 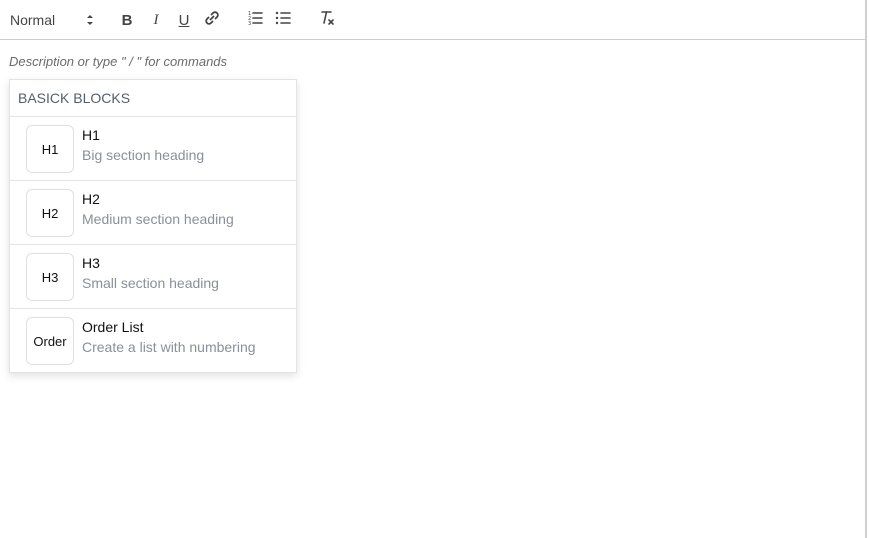 I want to click on underline-button: U, so click(x=184, y=20).